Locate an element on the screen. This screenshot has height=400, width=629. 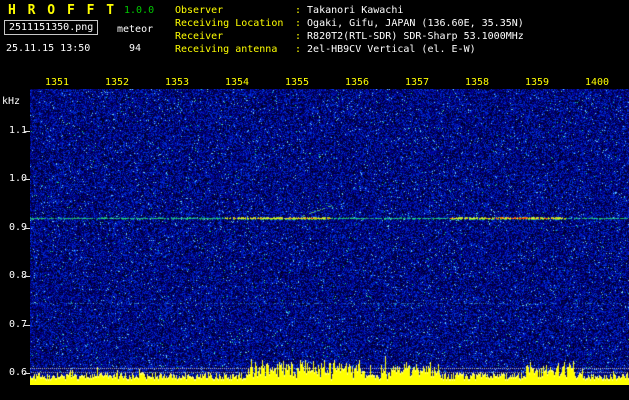
time-label: 1353 is located at coordinates (177, 82).